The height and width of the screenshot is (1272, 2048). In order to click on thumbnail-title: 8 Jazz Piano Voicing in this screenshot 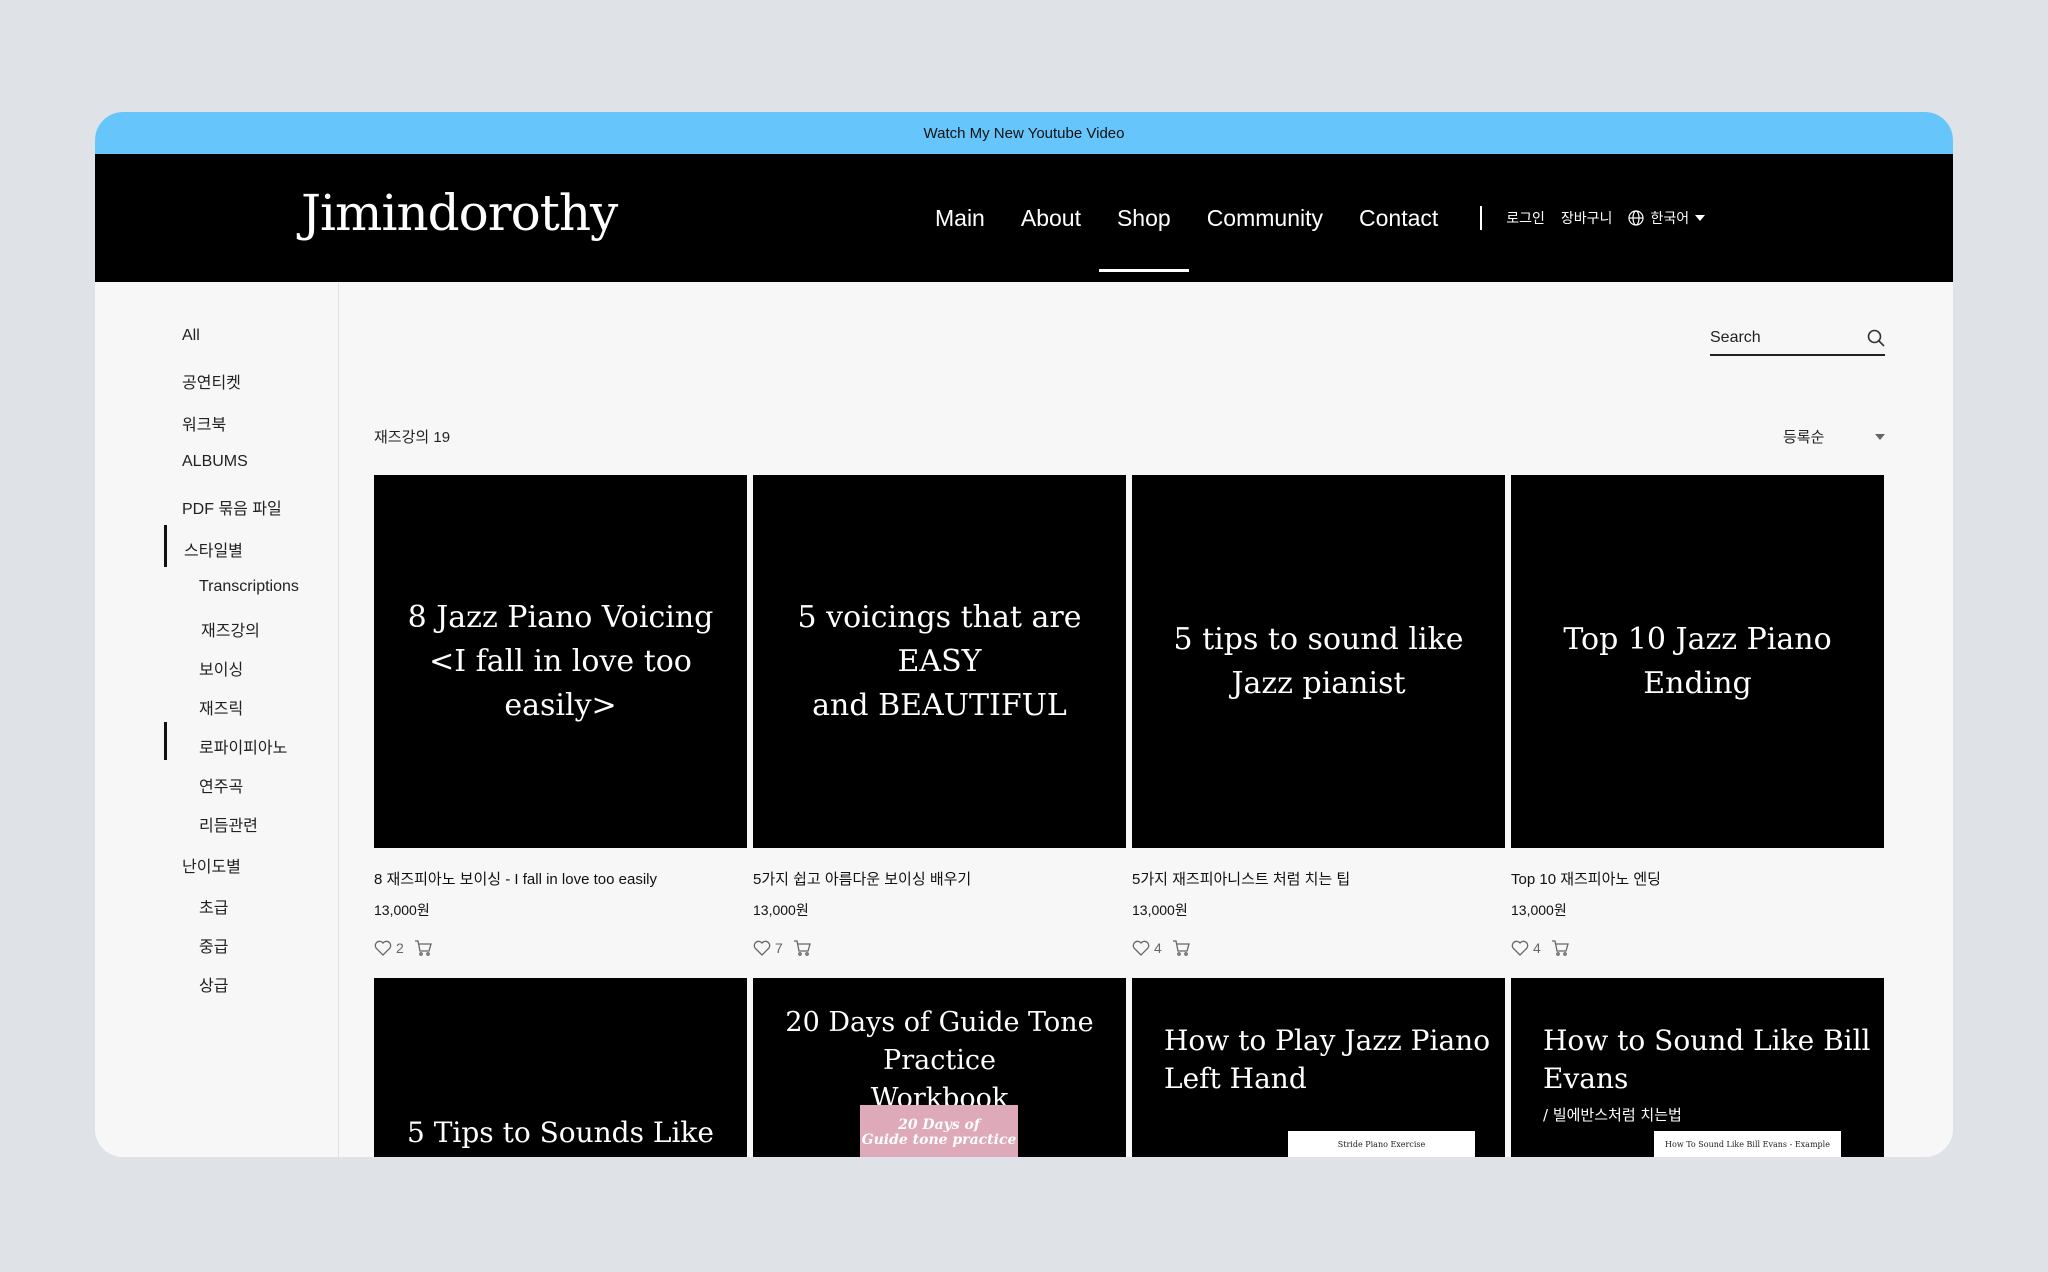, I will do `click(560, 617)`.